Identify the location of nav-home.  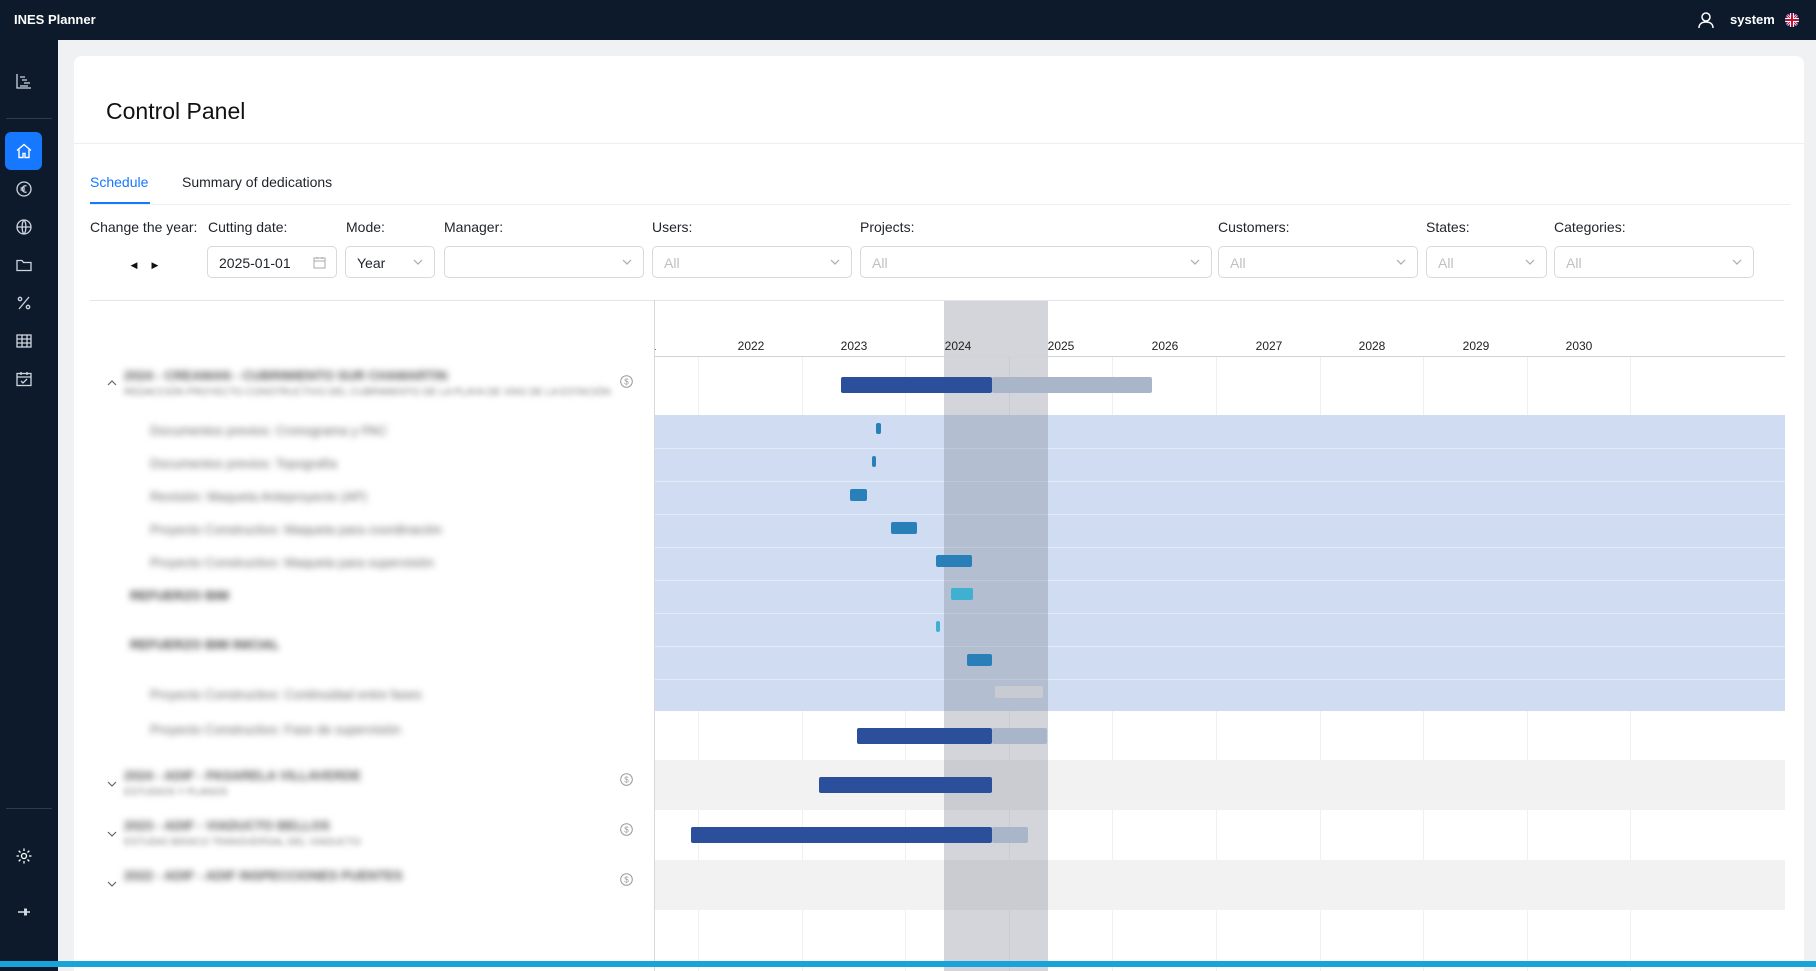
(23, 151).